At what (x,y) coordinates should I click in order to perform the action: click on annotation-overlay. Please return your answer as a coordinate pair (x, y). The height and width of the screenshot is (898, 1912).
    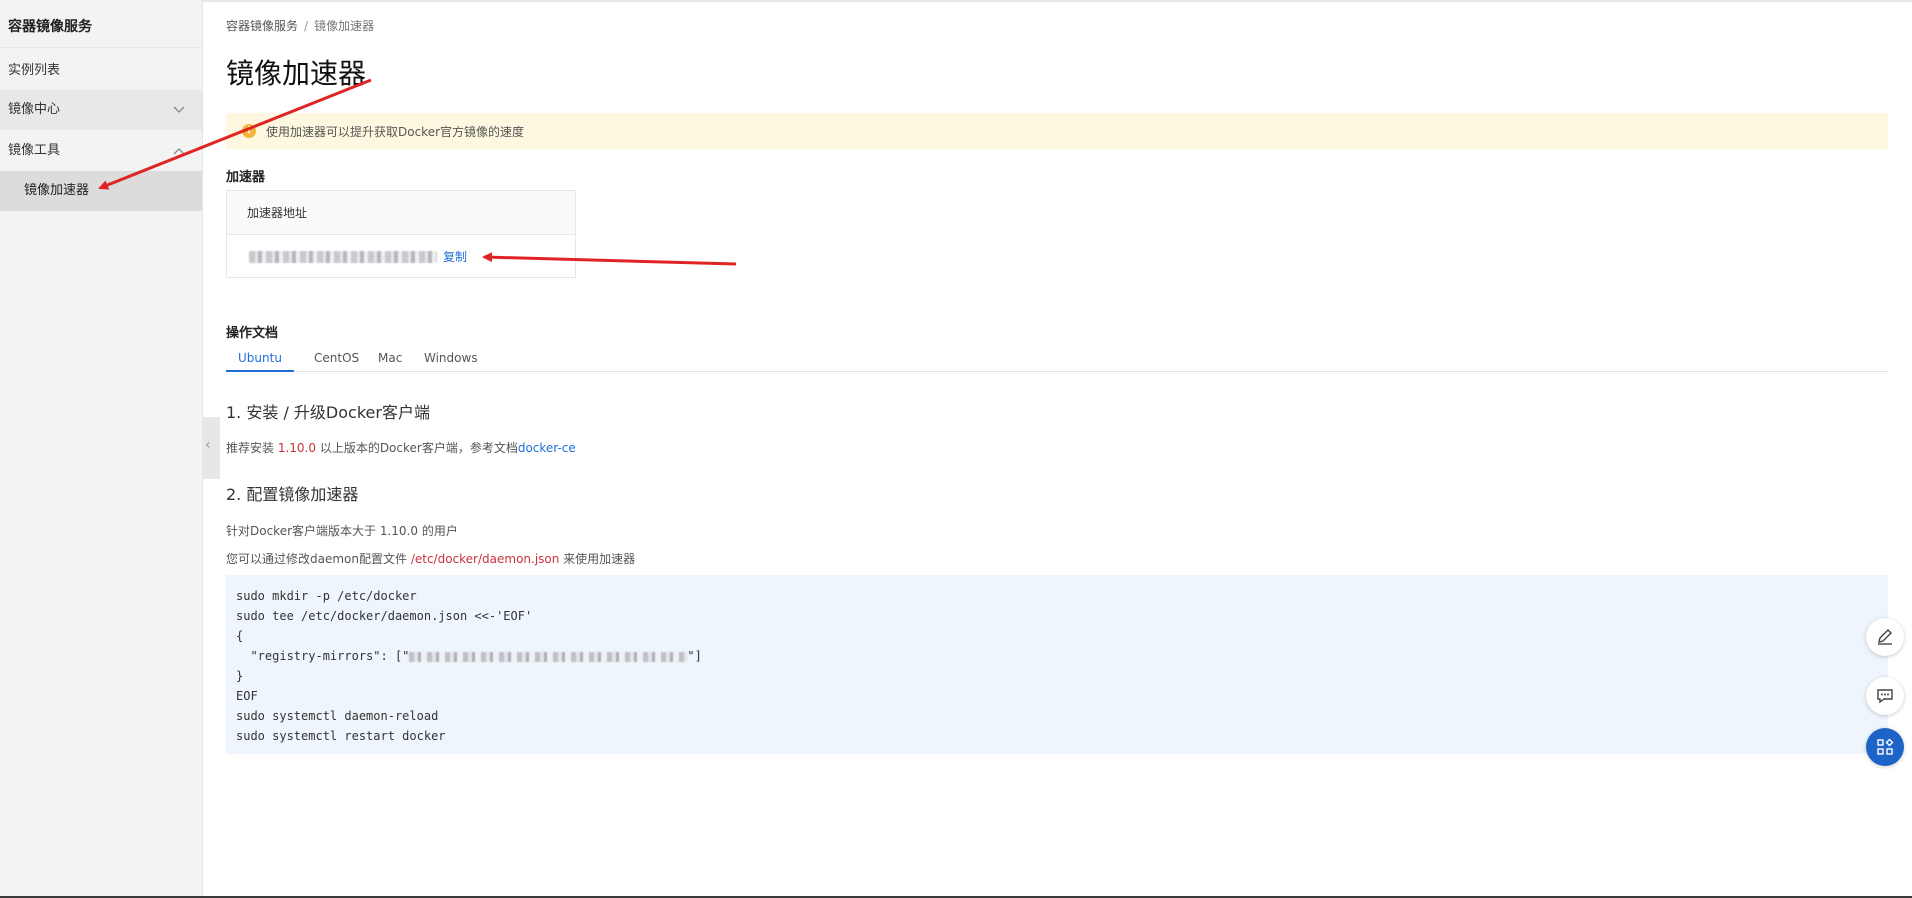
    Looking at the image, I should click on (417, 172).